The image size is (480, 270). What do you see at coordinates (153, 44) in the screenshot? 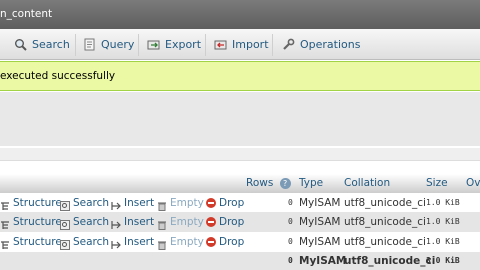
I see `export-icon` at bounding box center [153, 44].